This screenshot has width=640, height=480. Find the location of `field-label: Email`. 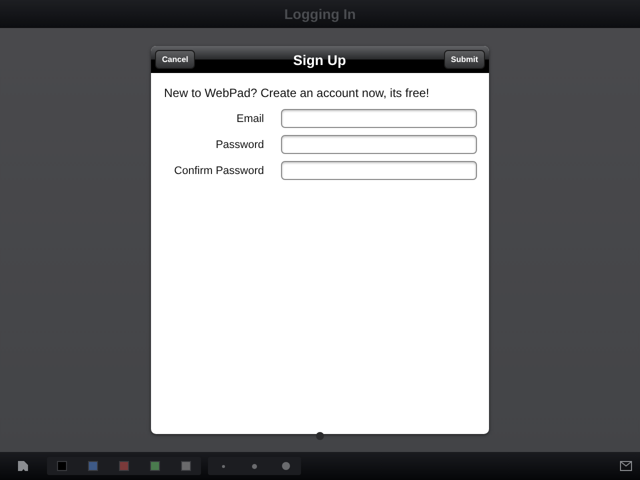

field-label: Email is located at coordinates (249, 118).